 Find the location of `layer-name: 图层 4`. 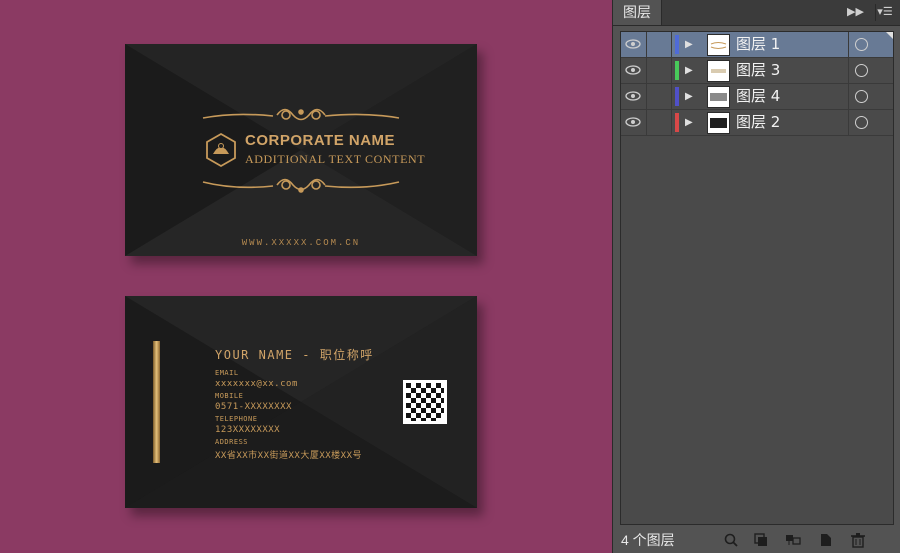

layer-name: 图层 4 is located at coordinates (758, 96).